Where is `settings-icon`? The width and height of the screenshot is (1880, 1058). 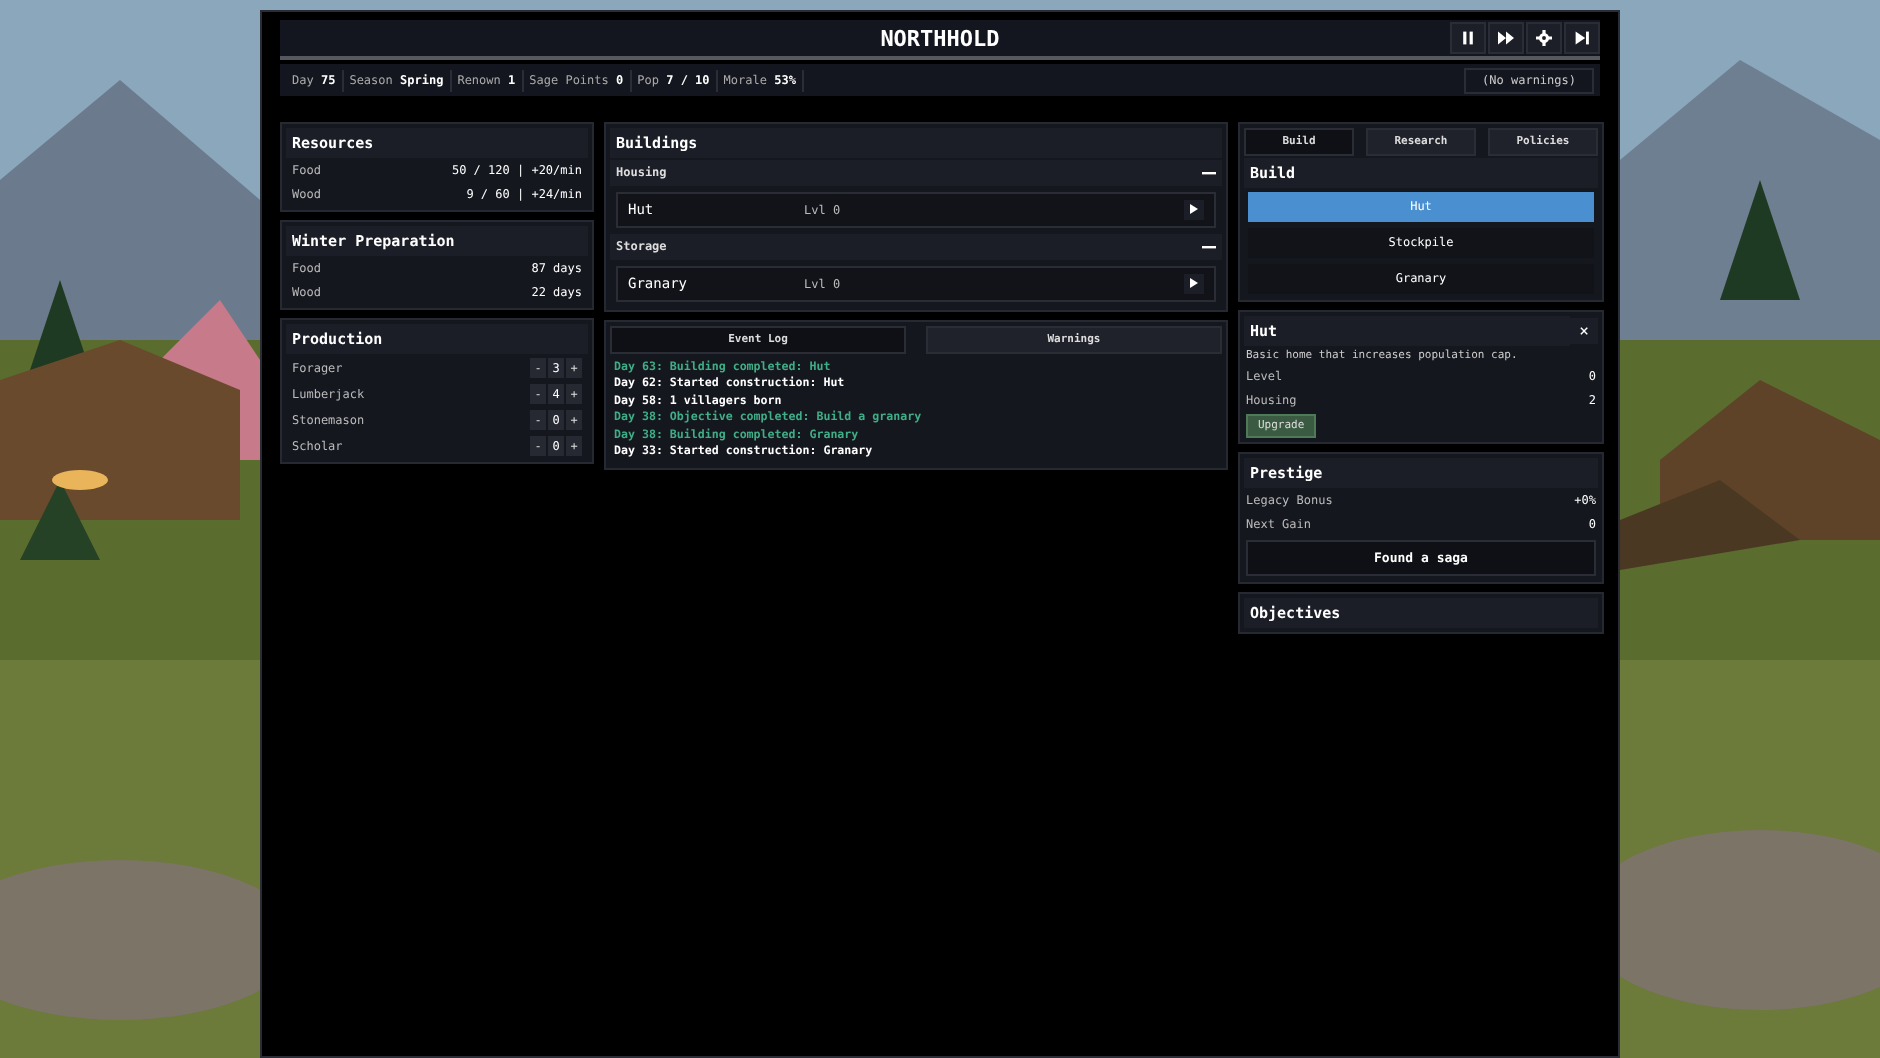
settings-icon is located at coordinates (1544, 38).